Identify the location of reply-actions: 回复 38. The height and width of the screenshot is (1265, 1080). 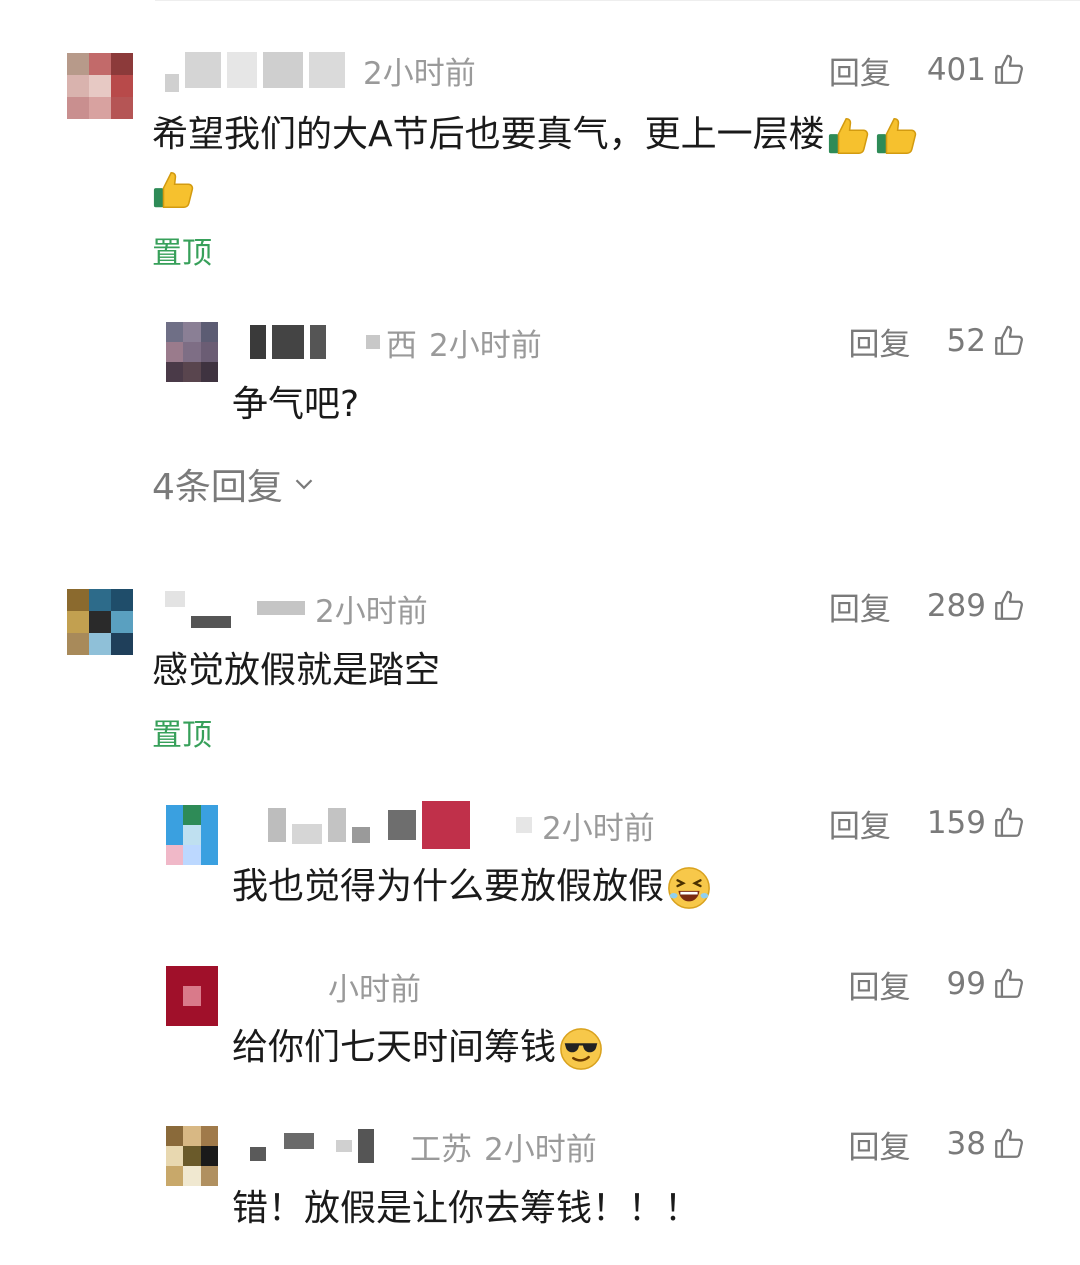
(937, 1144).